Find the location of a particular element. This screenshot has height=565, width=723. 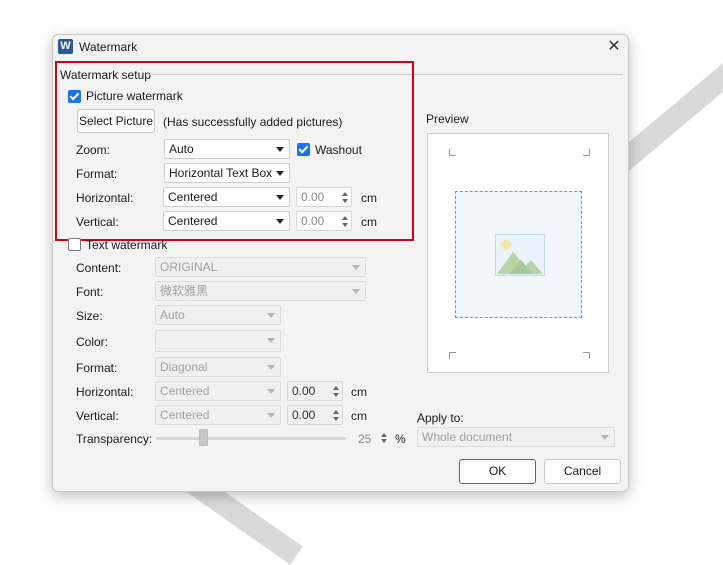

margin-corner-bottom-right is located at coordinates (586, 355).